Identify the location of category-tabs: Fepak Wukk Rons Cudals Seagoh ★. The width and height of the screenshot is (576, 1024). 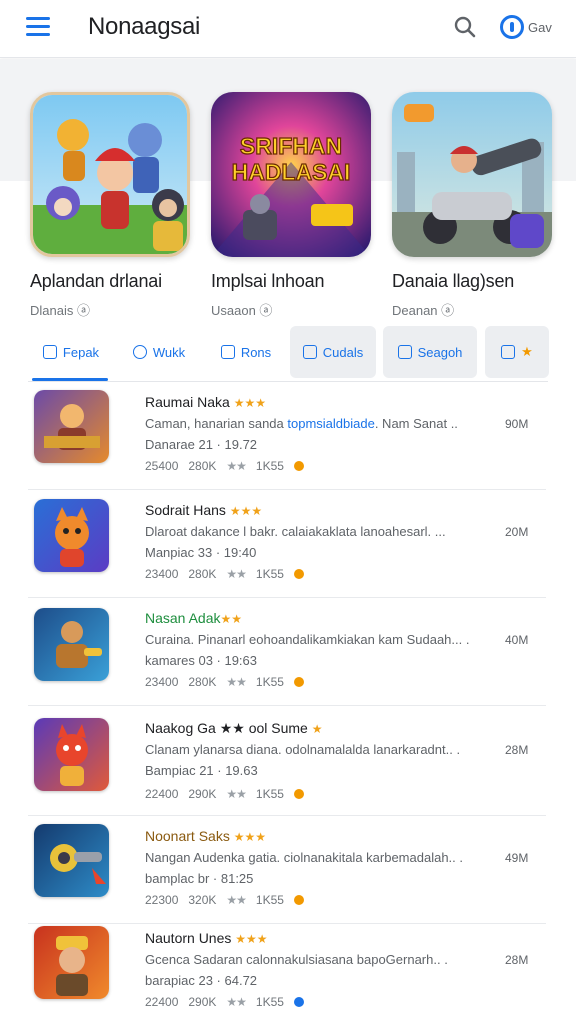
(289, 354).